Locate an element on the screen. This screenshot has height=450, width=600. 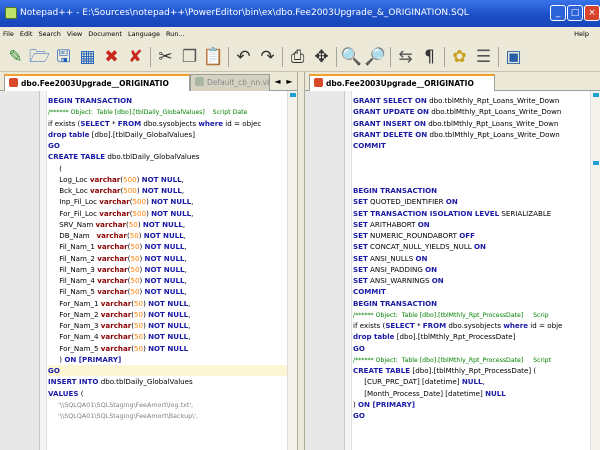
code-line: 1300 [CUR_PRC_DAT] [datetime] NULL, is located at coordinates (471, 381).